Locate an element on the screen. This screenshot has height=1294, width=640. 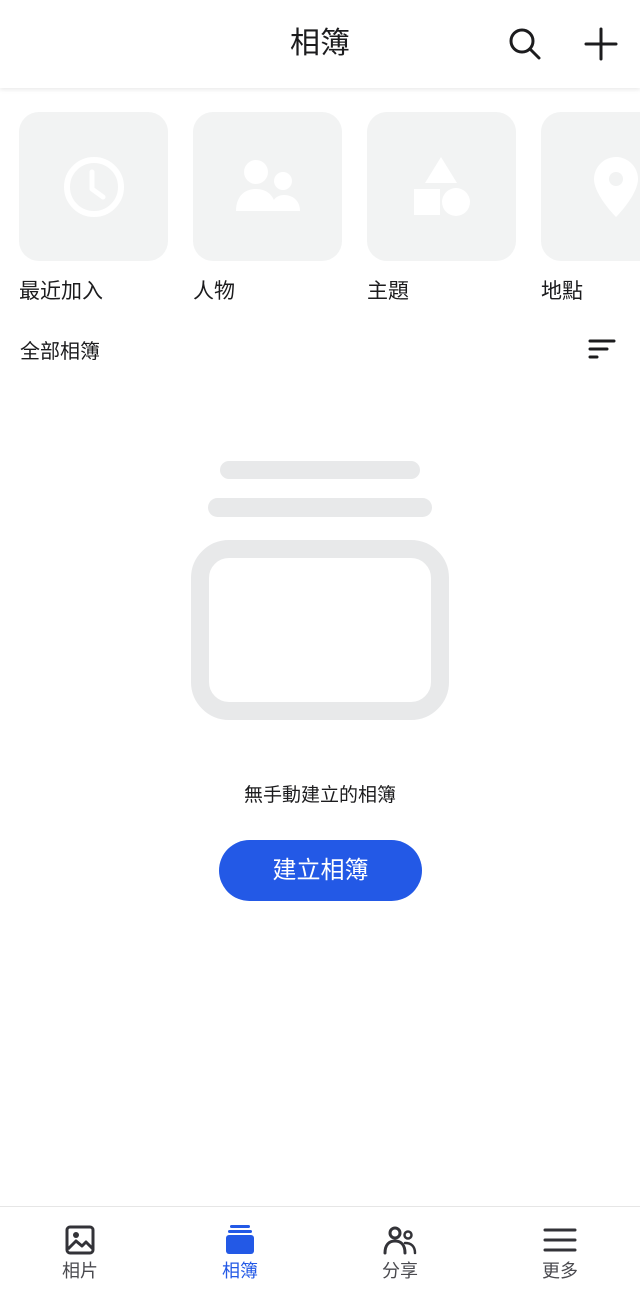
albums-icon is located at coordinates (240, 1239).